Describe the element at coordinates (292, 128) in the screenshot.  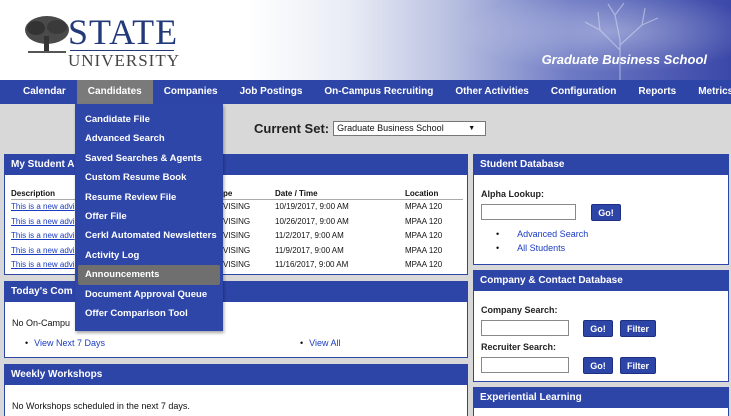
I see `current-set-label: Current Set:` at that location.